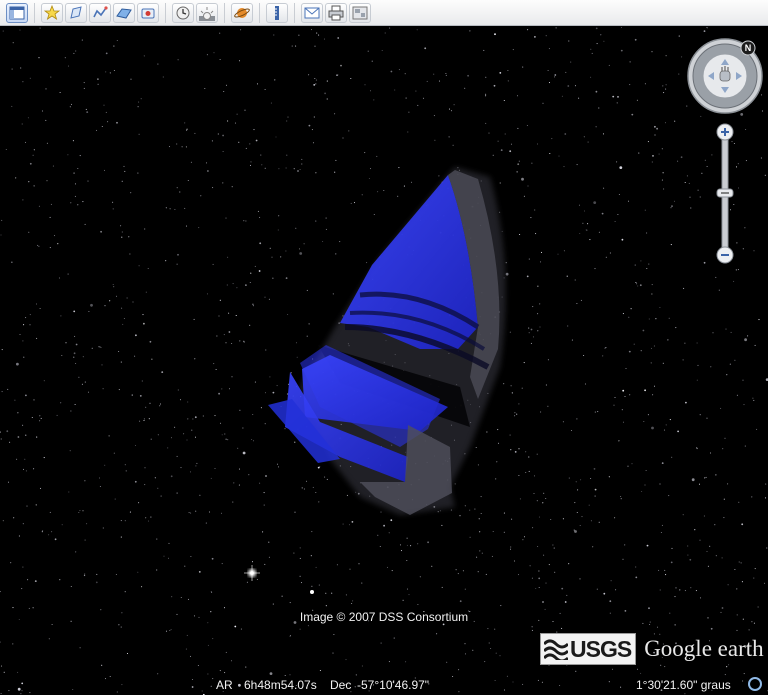  I want to click on image-overlay-icon, so click(124, 13).